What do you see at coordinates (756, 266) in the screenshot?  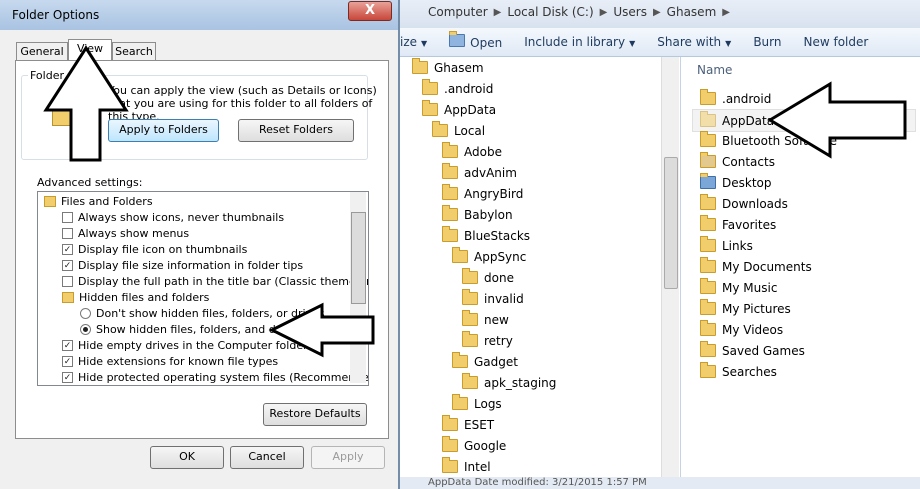 I see `list-item: My Documents` at bounding box center [756, 266].